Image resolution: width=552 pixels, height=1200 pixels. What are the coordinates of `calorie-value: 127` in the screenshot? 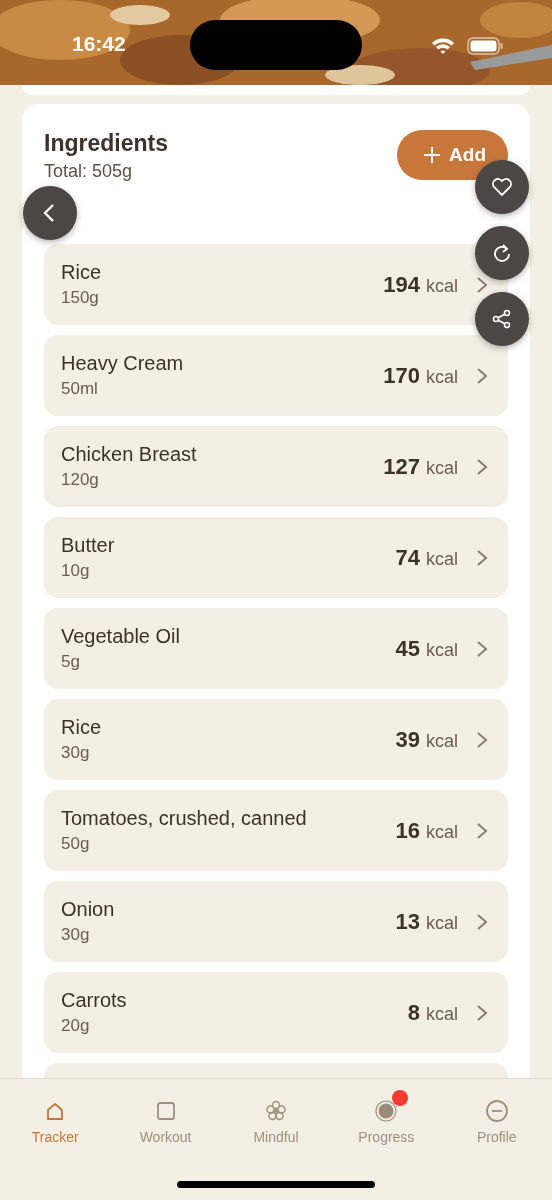 It's located at (401, 466).